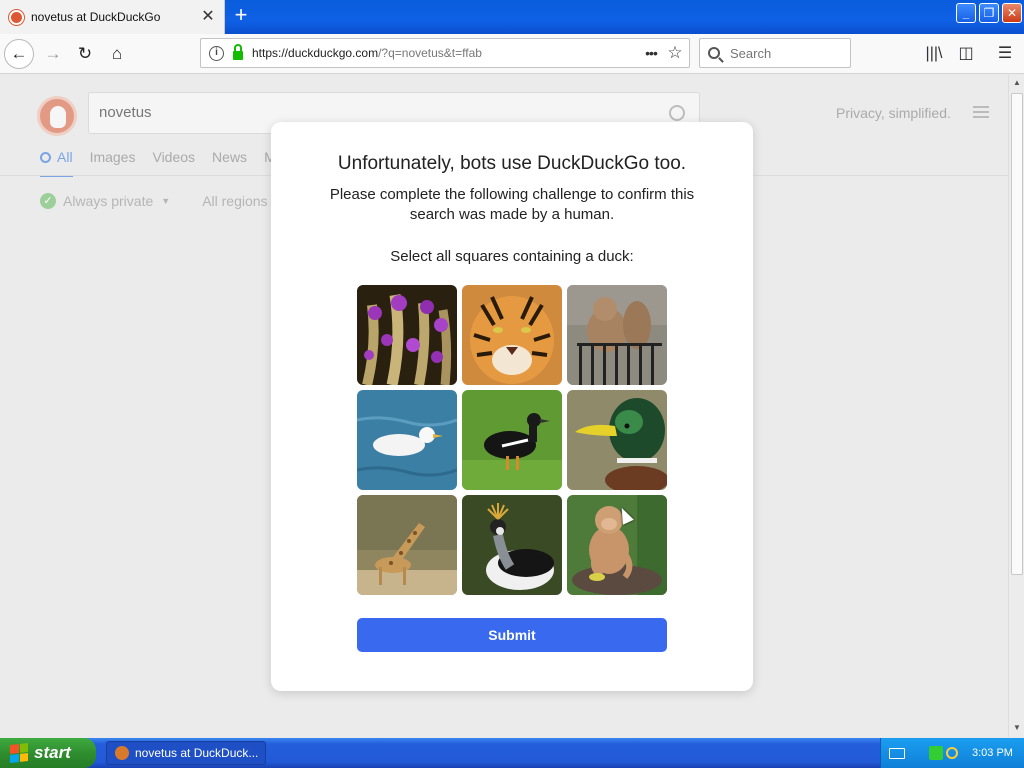  I want to click on scroll-thumb, so click(1017, 334).